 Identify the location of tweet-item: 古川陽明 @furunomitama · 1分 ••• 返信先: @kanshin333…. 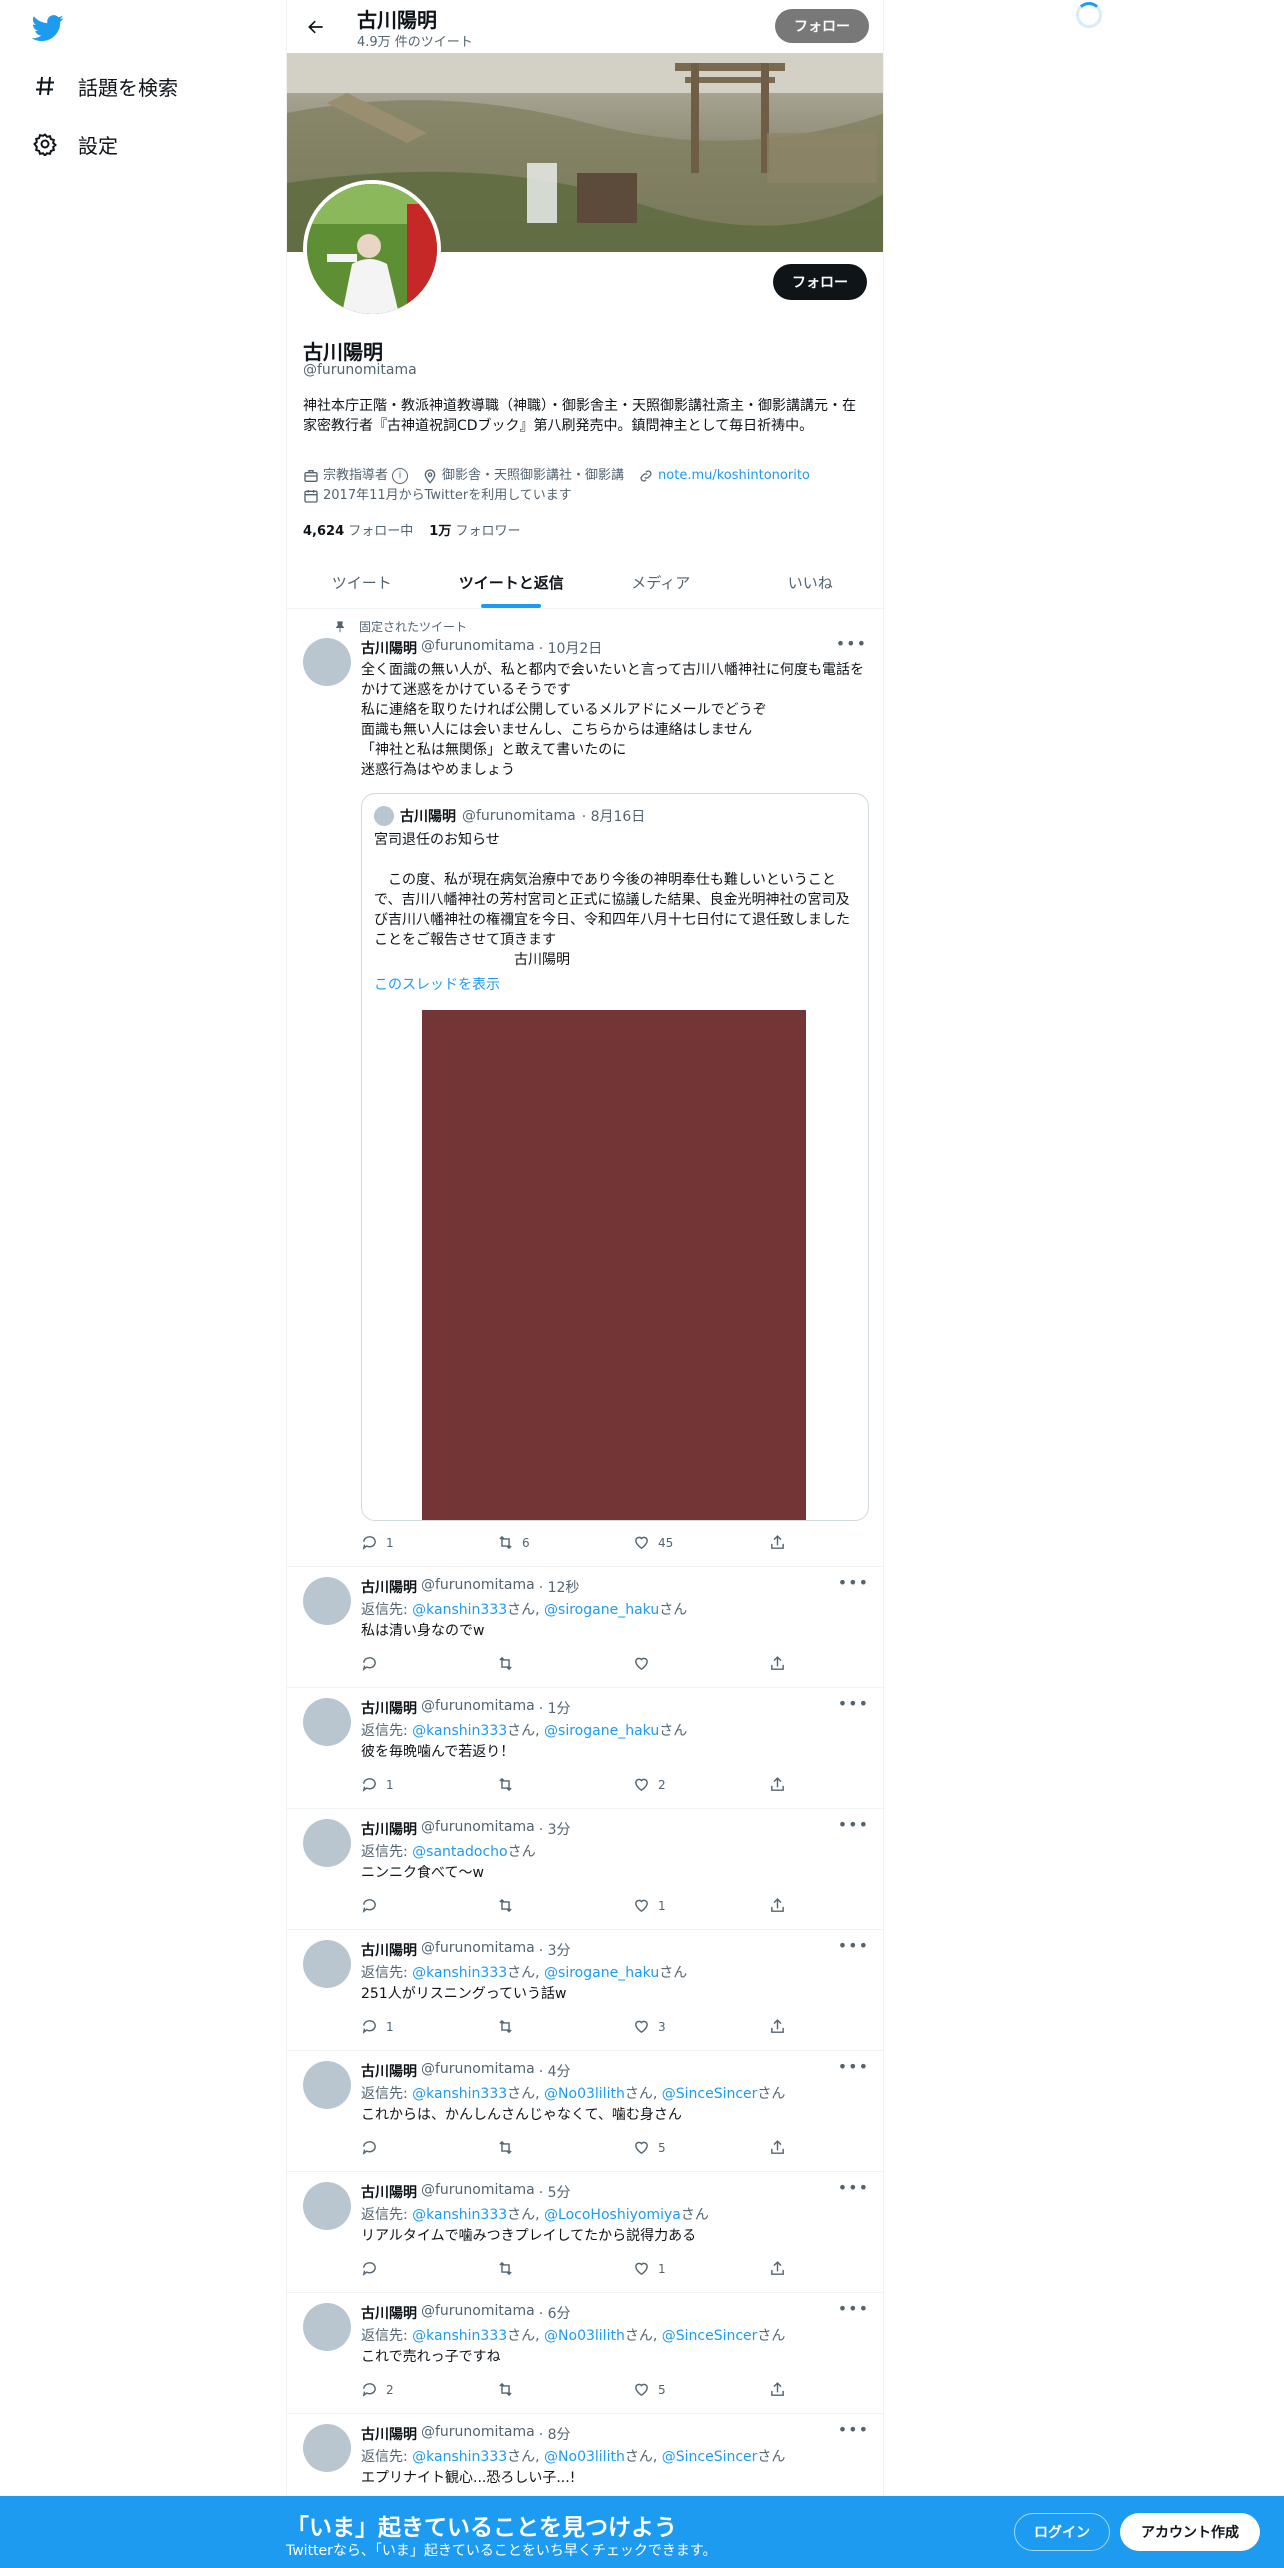
(585, 1748).